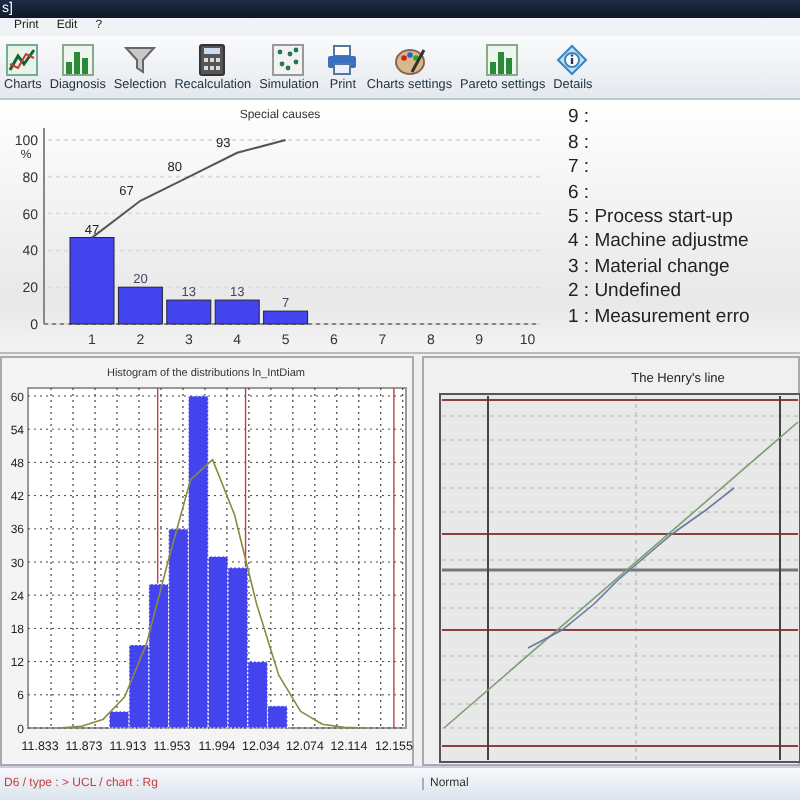  What do you see at coordinates (626, 292) in the screenshot?
I see `legend-item: 2 : Undefined` at bounding box center [626, 292].